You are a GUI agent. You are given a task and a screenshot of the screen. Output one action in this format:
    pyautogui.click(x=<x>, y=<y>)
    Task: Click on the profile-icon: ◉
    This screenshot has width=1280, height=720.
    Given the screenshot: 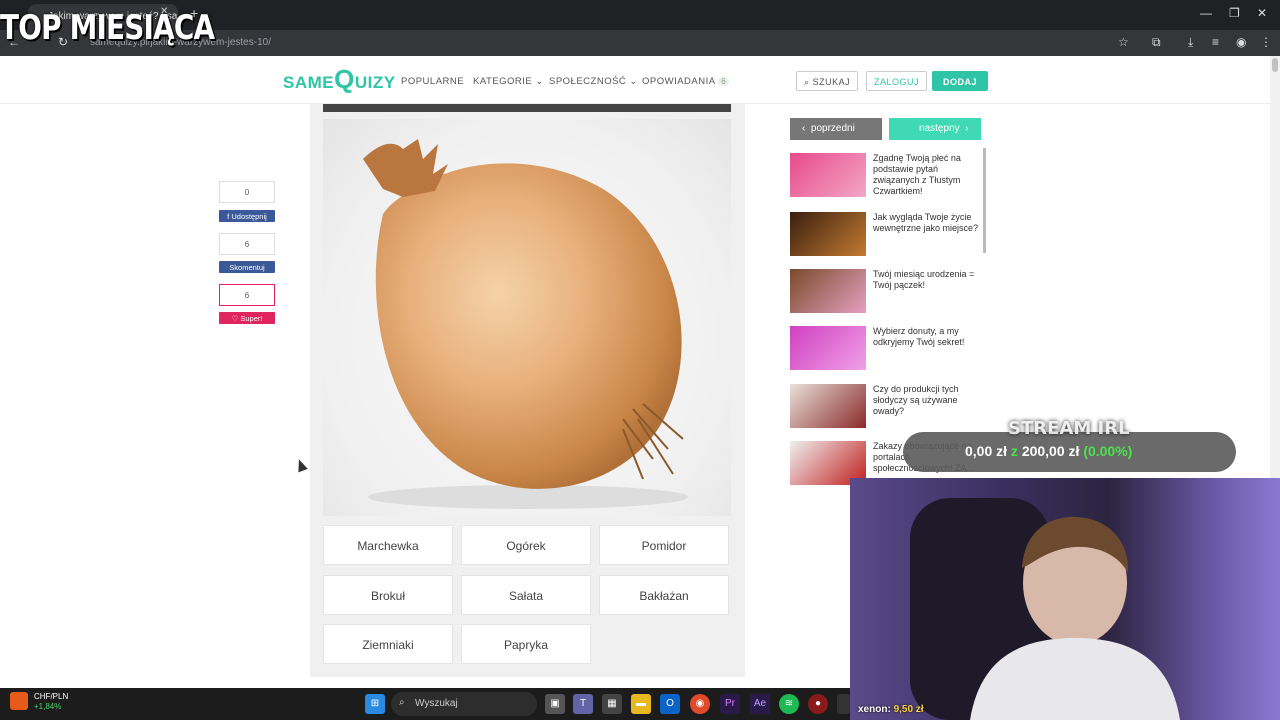 What is the action you would take?
    pyautogui.click(x=1241, y=42)
    